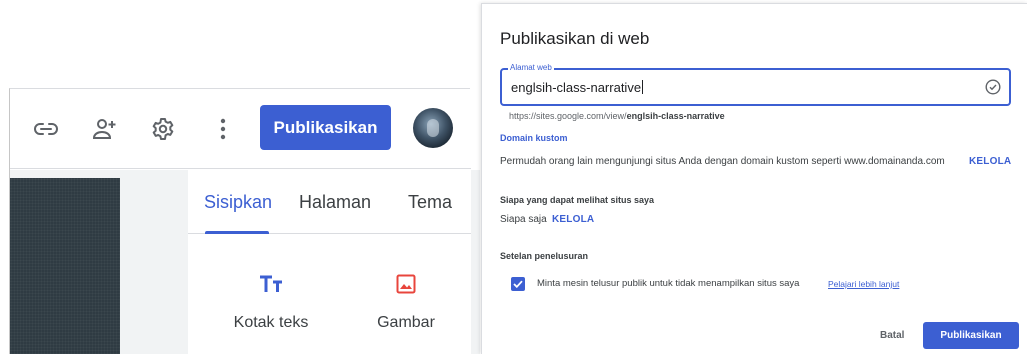  What do you see at coordinates (65, 266) in the screenshot?
I see `header-image` at bounding box center [65, 266].